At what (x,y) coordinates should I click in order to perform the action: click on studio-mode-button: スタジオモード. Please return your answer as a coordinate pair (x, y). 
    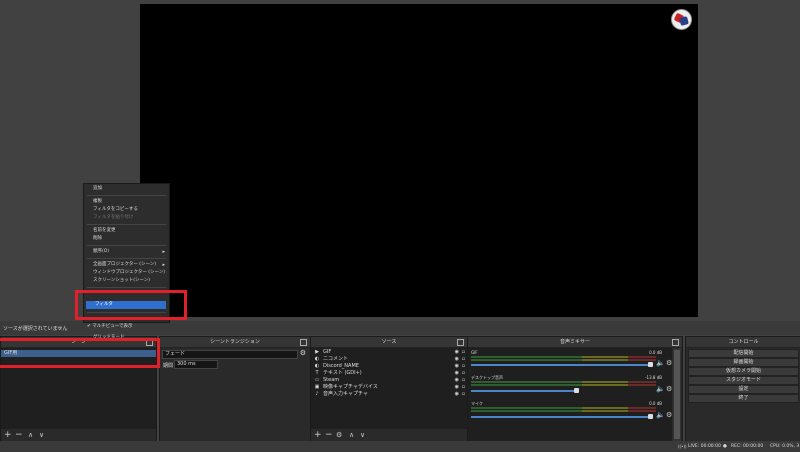
    Looking at the image, I should click on (743, 380).